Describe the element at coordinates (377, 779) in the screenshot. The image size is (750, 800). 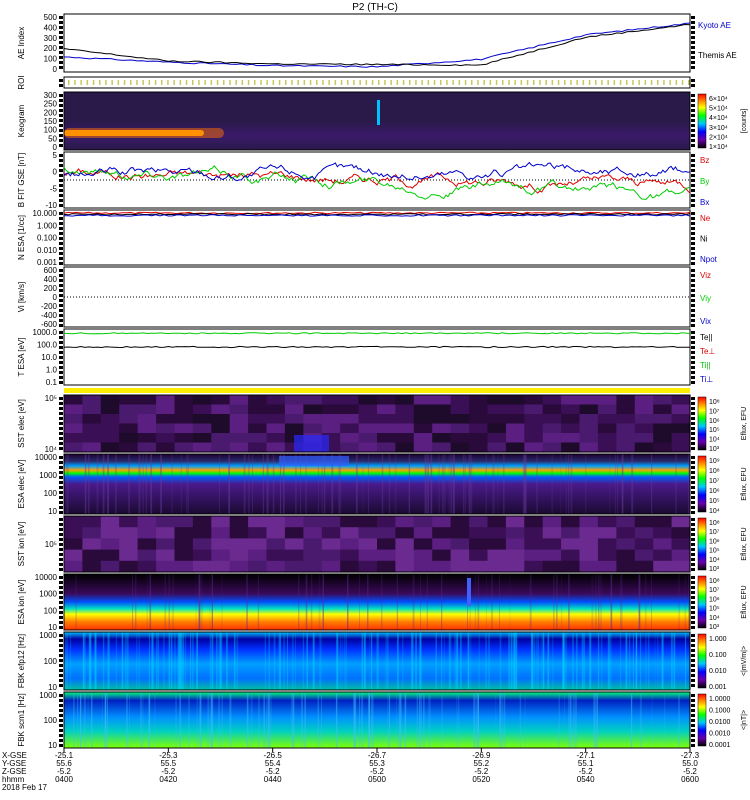
I see `x-tick-label: 0500` at that location.